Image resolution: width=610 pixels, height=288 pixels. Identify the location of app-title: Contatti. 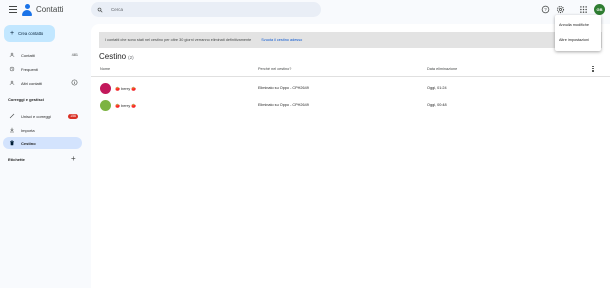
(50, 9).